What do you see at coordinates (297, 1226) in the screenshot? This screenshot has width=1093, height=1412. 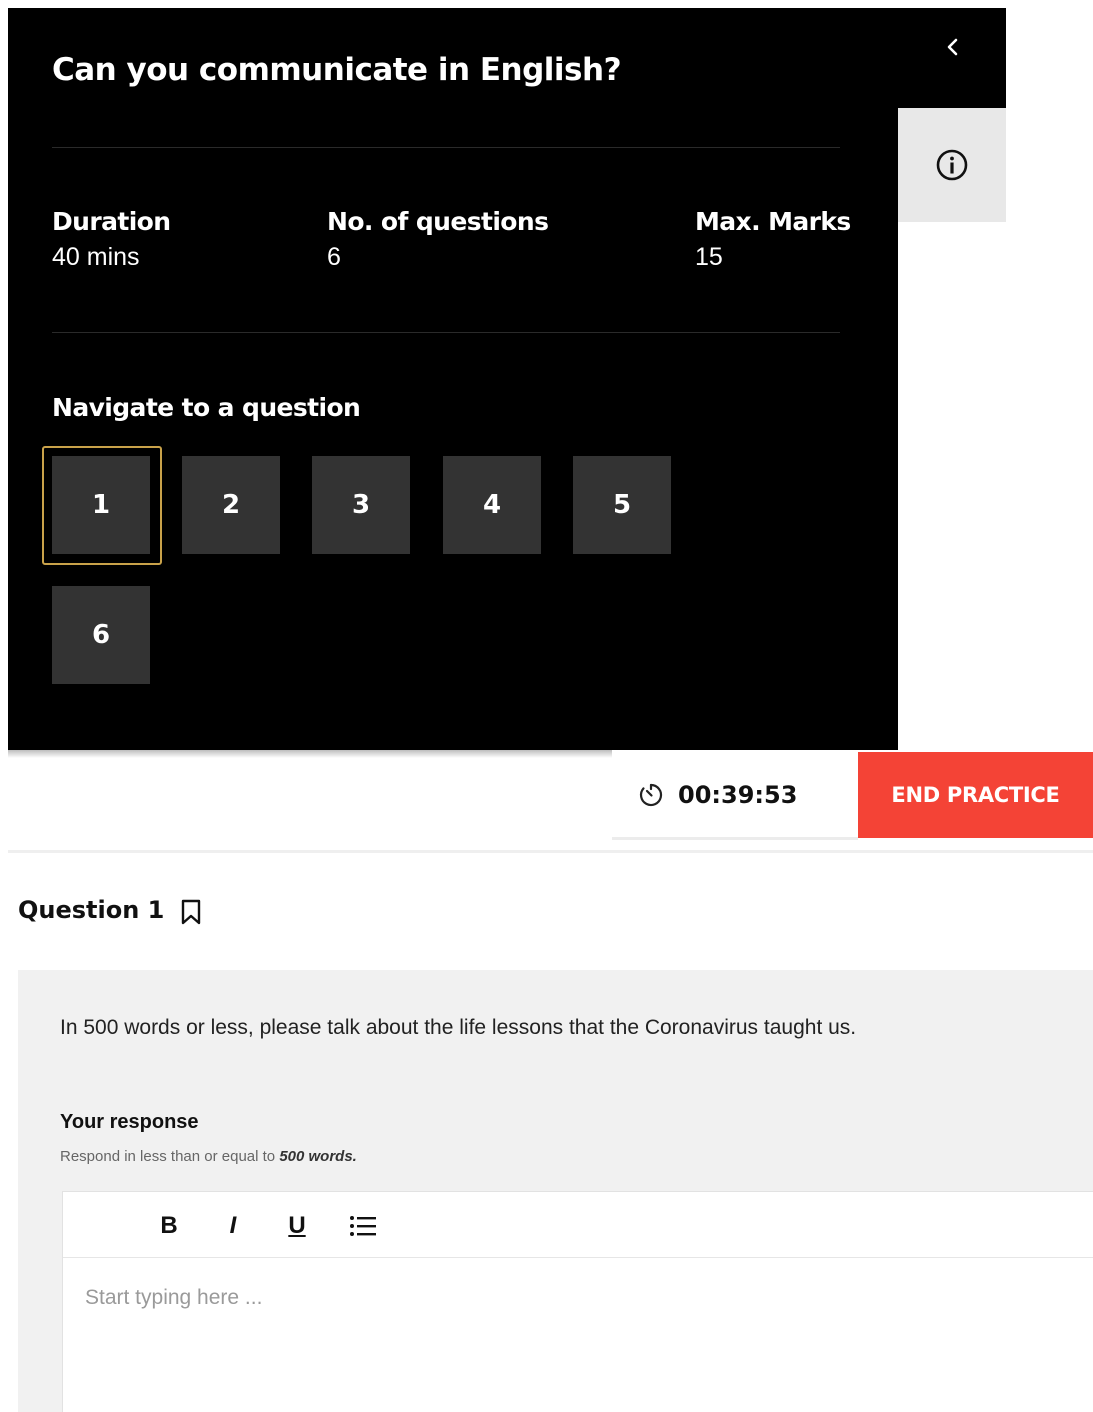 I see `underline-button: U` at bounding box center [297, 1226].